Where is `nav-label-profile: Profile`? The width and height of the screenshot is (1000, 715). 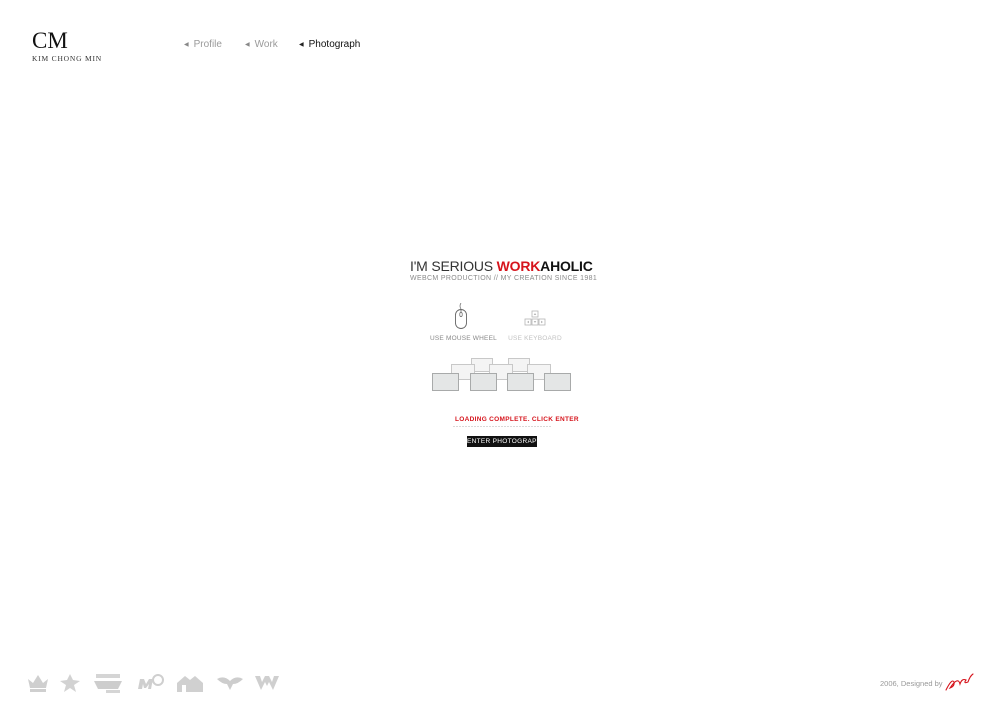 nav-label-profile: Profile is located at coordinates (207, 44).